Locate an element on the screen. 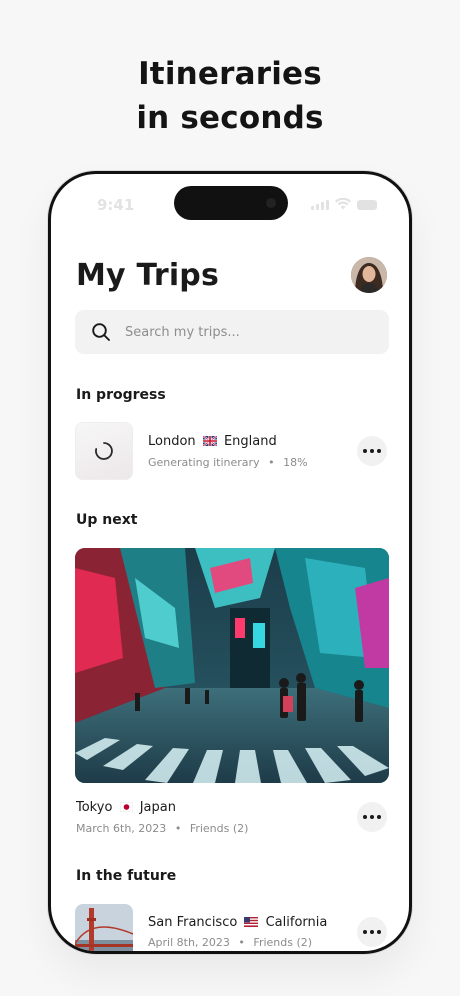 The width and height of the screenshot is (460, 996). tokyo-date: March 6th, 2023 is located at coordinates (121, 828).